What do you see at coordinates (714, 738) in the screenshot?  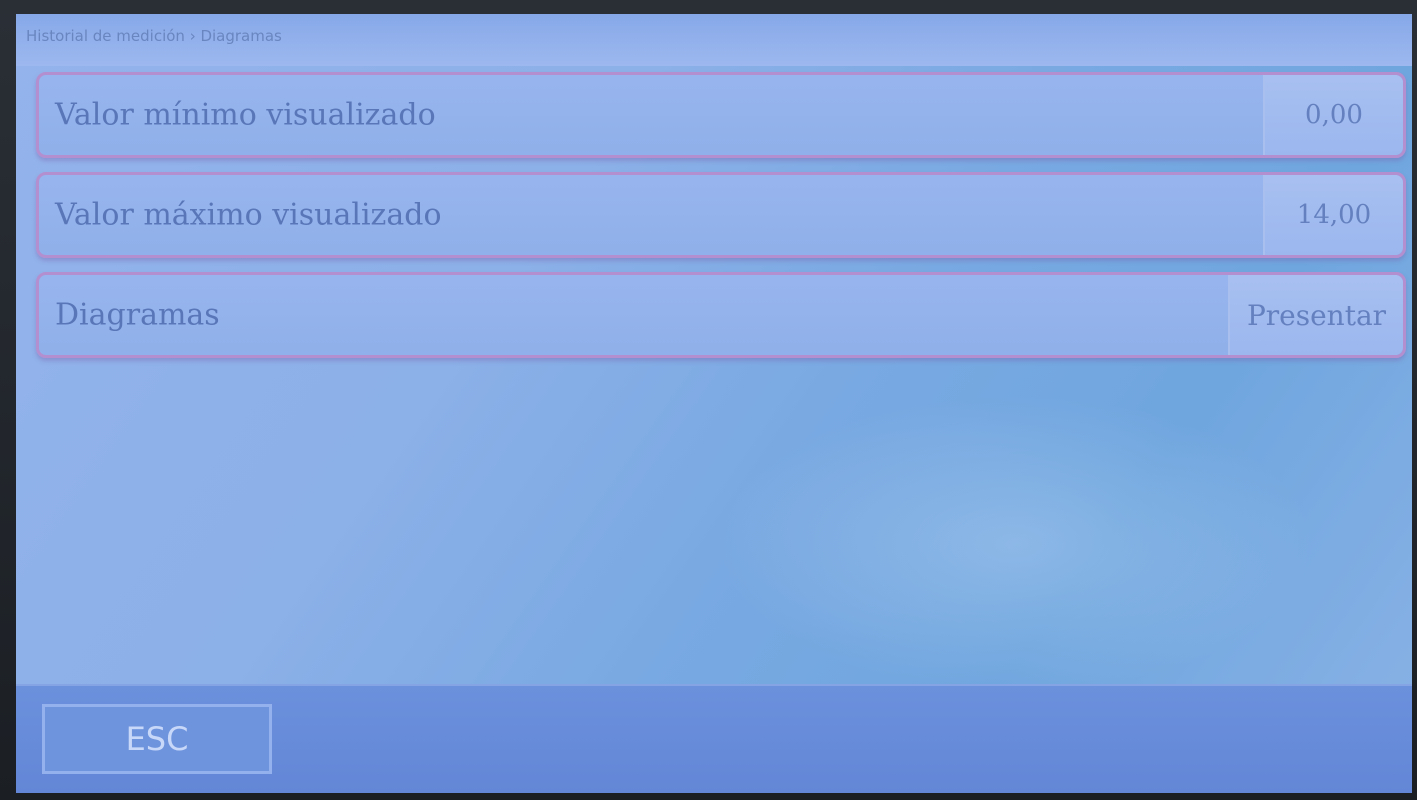 I see `footer-bar: ESC` at bounding box center [714, 738].